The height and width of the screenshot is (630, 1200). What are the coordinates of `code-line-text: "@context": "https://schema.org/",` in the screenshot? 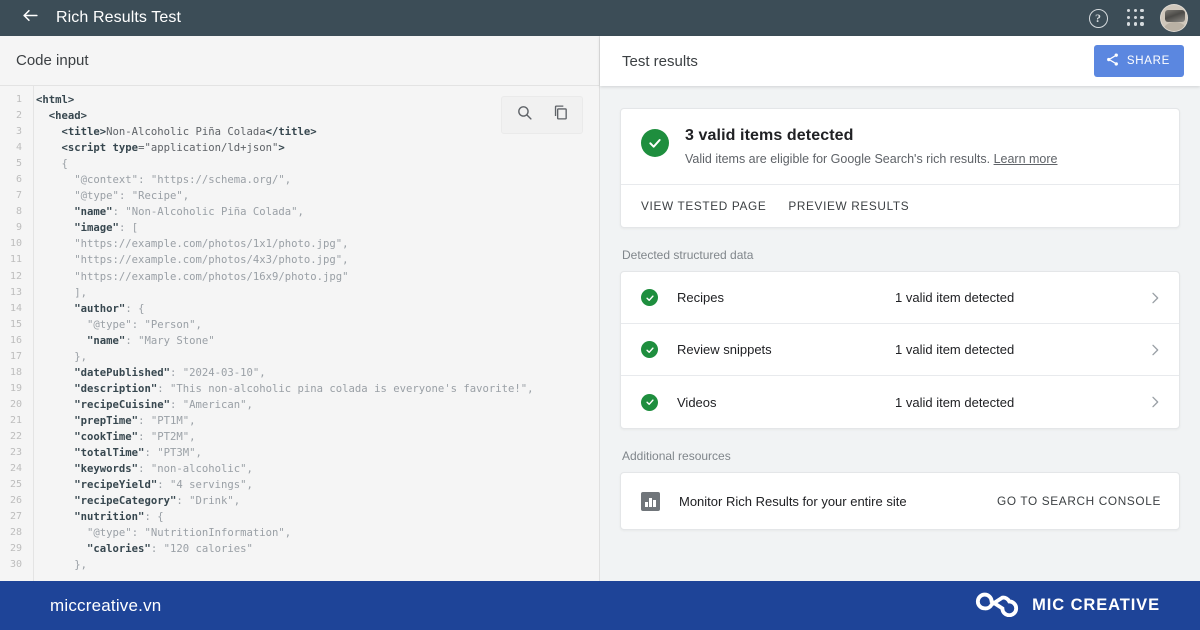 It's located at (183, 180).